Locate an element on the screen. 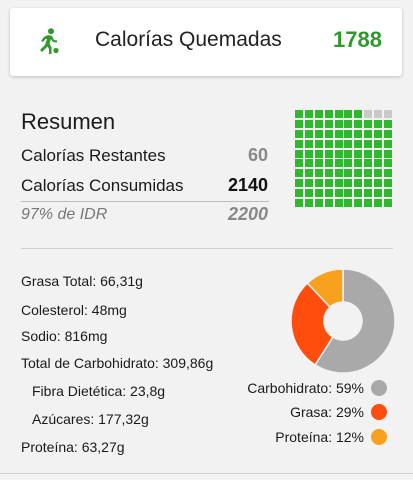 The width and height of the screenshot is (413, 480). bottom-divider is located at coordinates (206, 473).